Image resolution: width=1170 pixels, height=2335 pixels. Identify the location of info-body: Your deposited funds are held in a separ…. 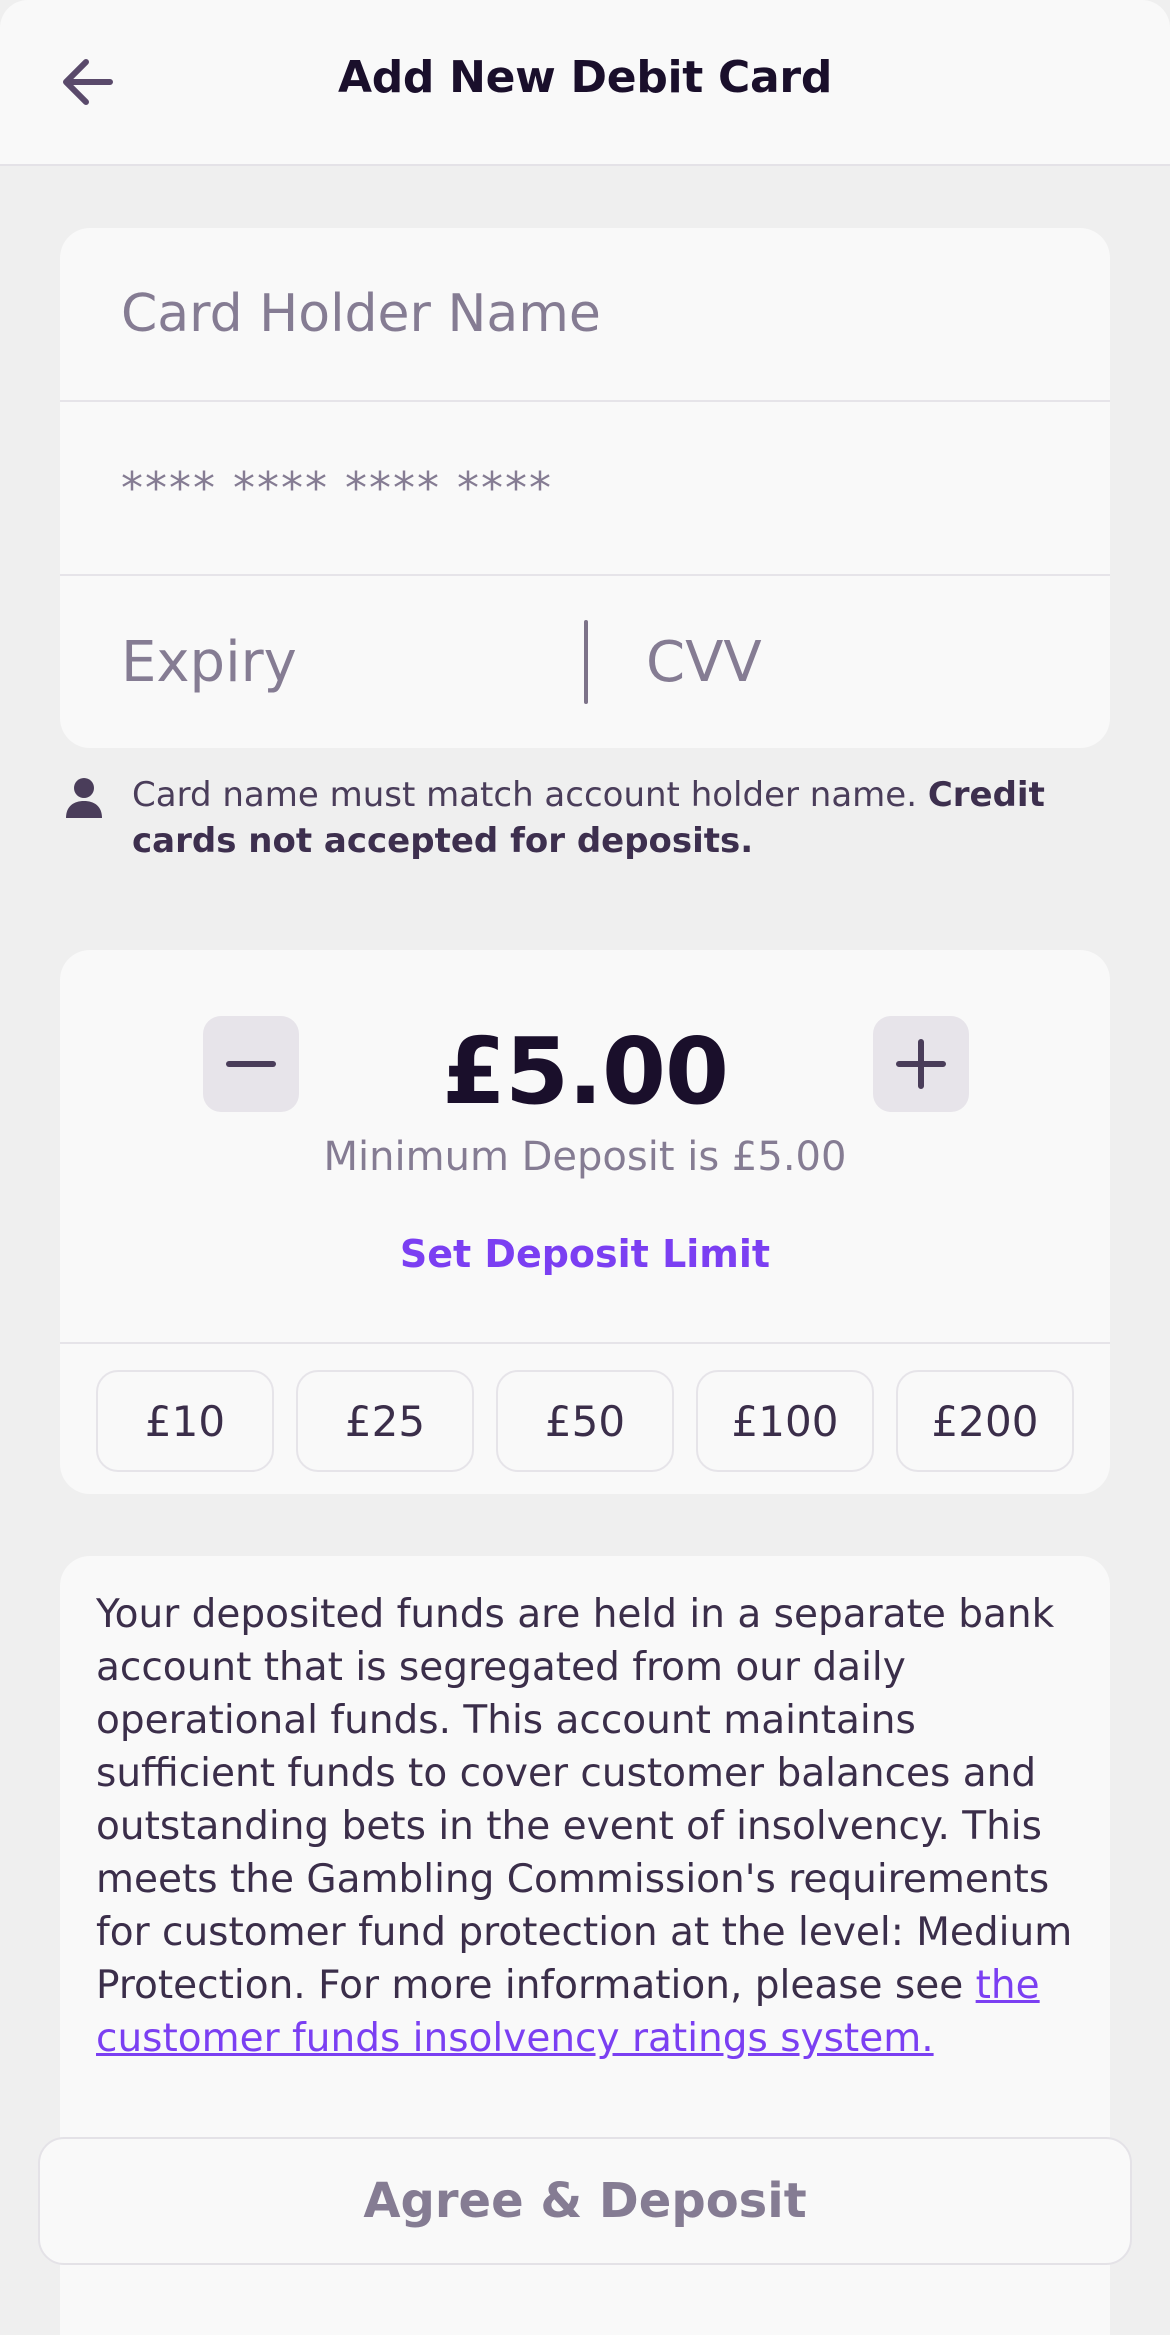
(584, 1800).